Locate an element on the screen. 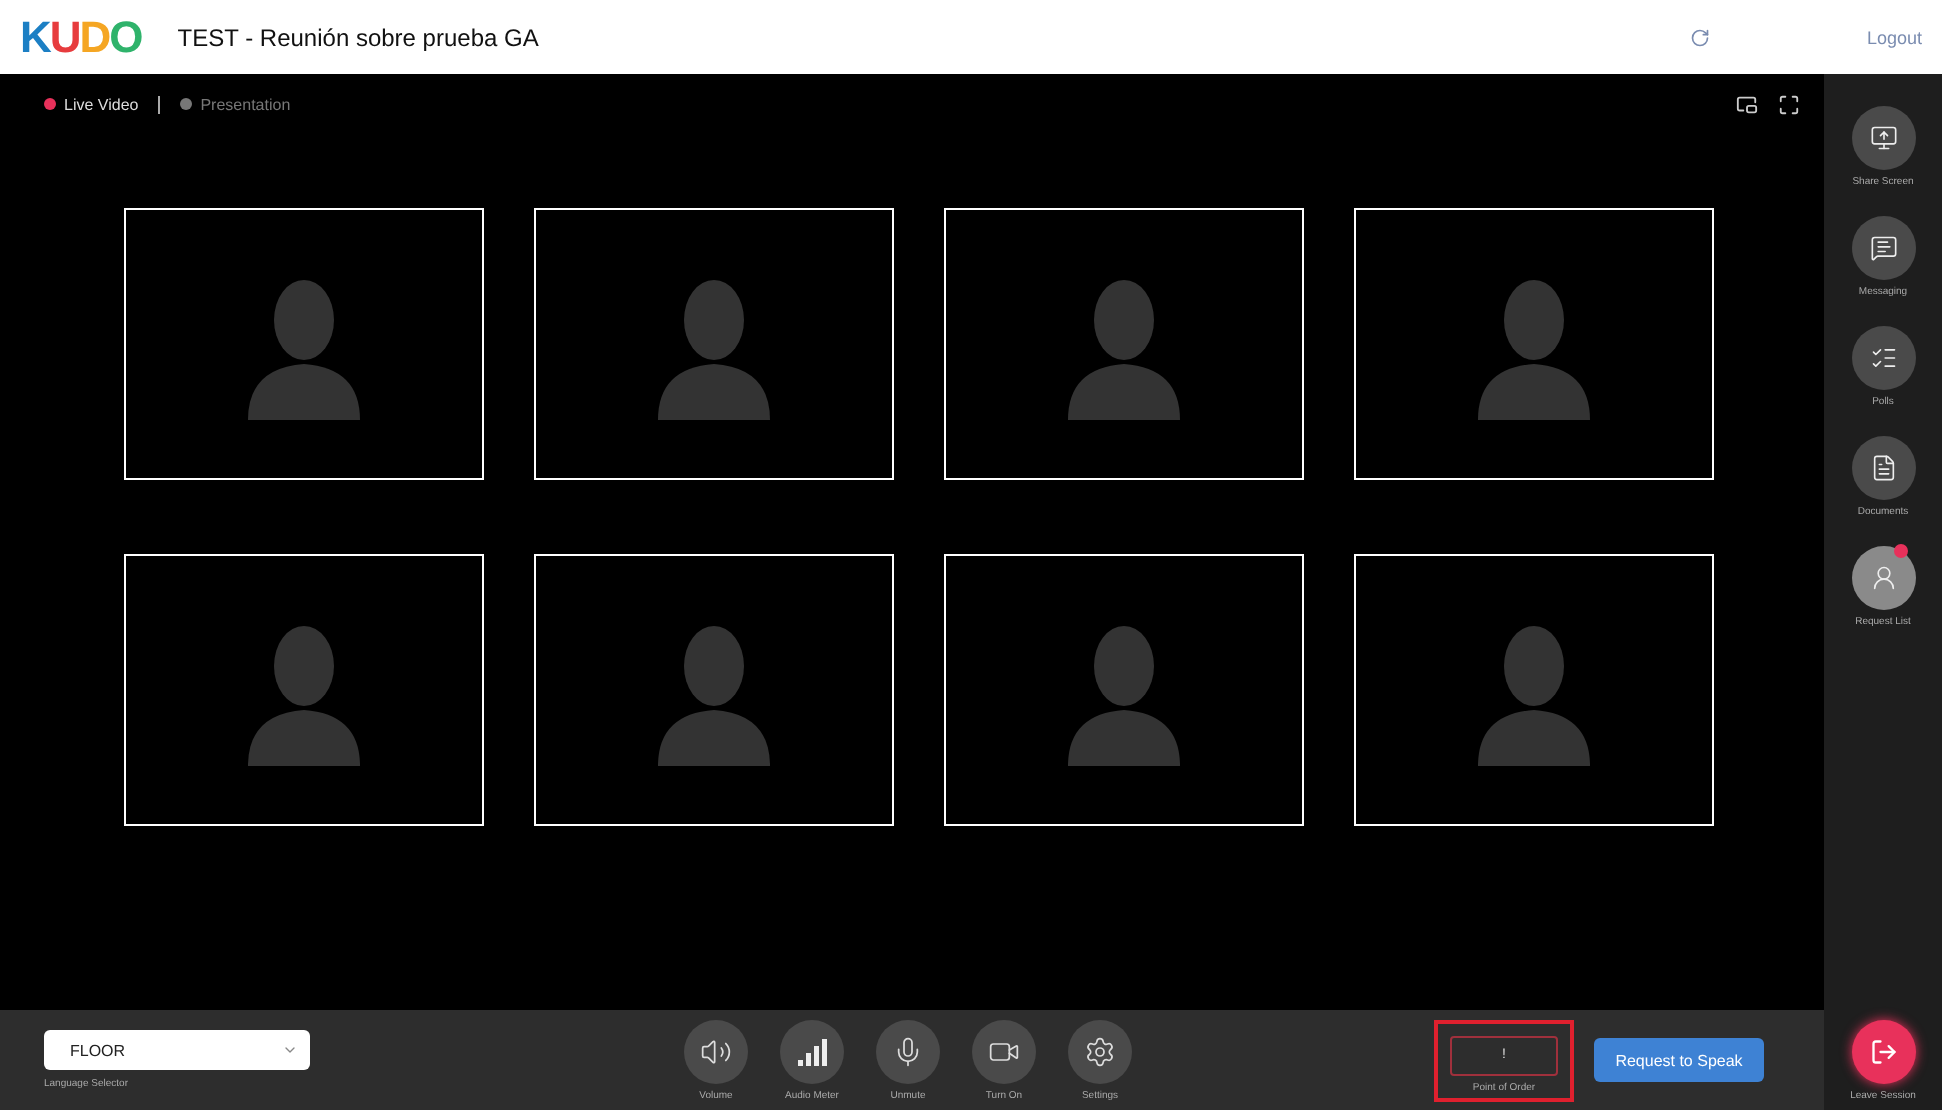 Image resolution: width=1942 pixels, height=1110 pixels. messaging-button is located at coordinates (1883, 248).